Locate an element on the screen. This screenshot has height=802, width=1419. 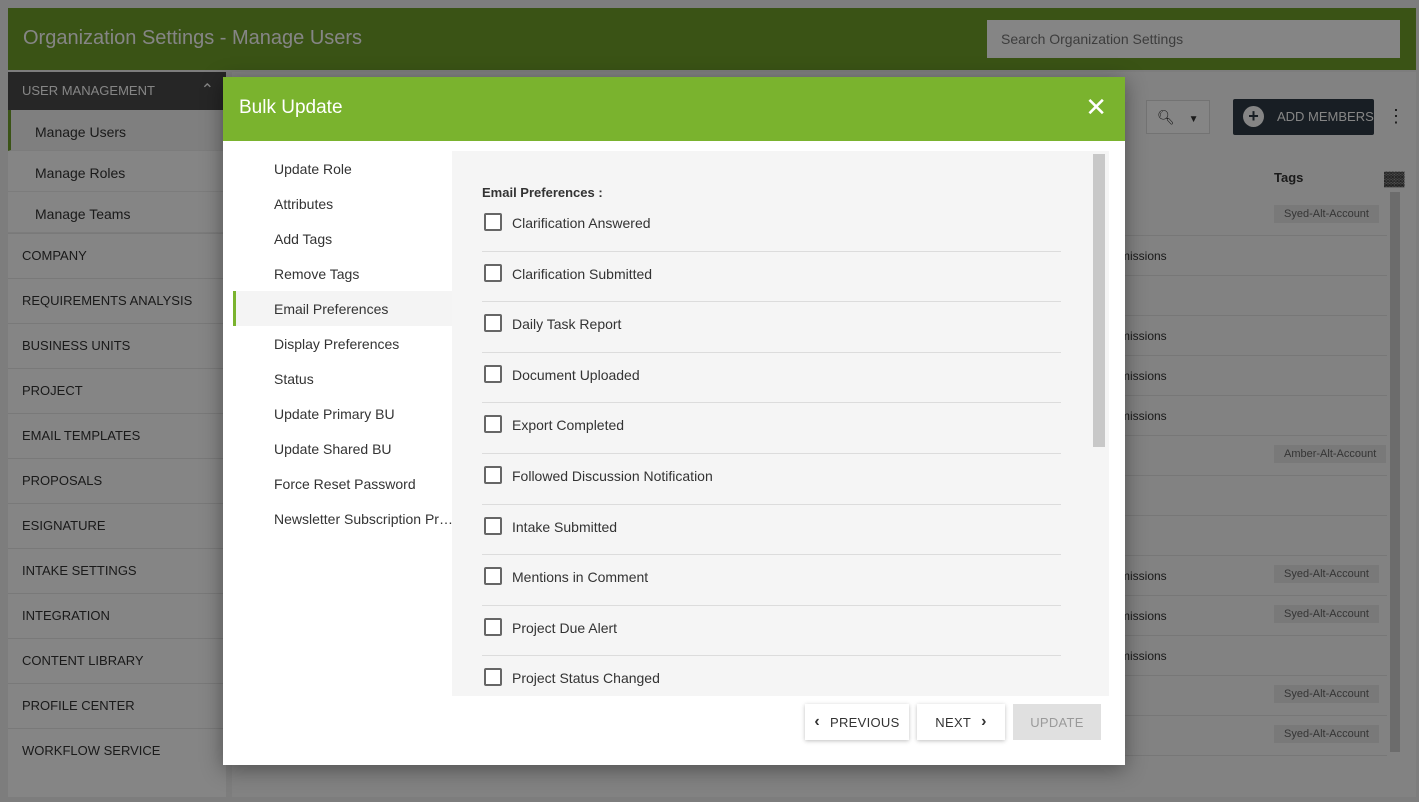
option-project-due-alert: Project Due Alert is located at coordinates (771, 631).